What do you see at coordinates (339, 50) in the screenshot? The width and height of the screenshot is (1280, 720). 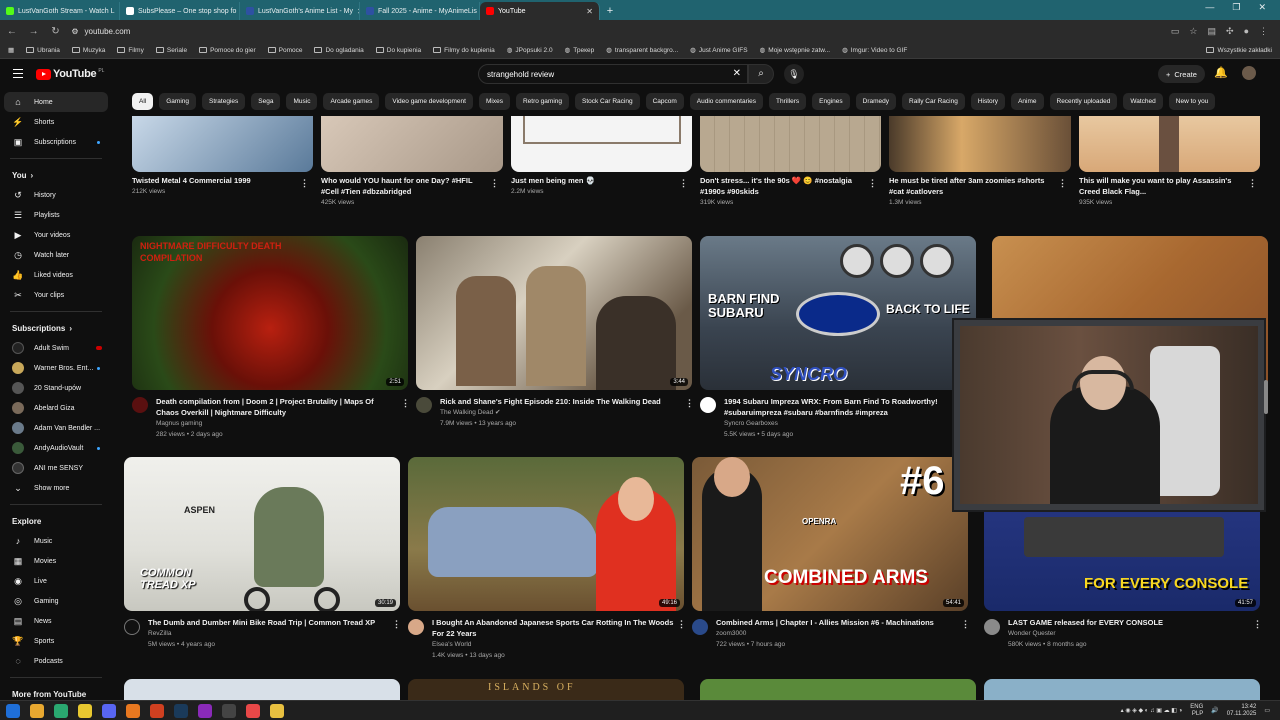 I see `bookmark-folder: Do ogladania` at bounding box center [339, 50].